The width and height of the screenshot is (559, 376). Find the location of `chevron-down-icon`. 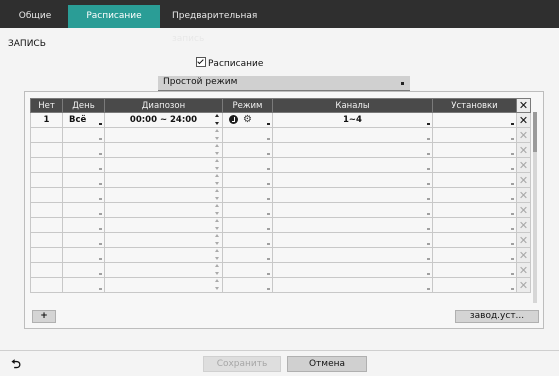

chevron-down-icon is located at coordinates (512, 184).